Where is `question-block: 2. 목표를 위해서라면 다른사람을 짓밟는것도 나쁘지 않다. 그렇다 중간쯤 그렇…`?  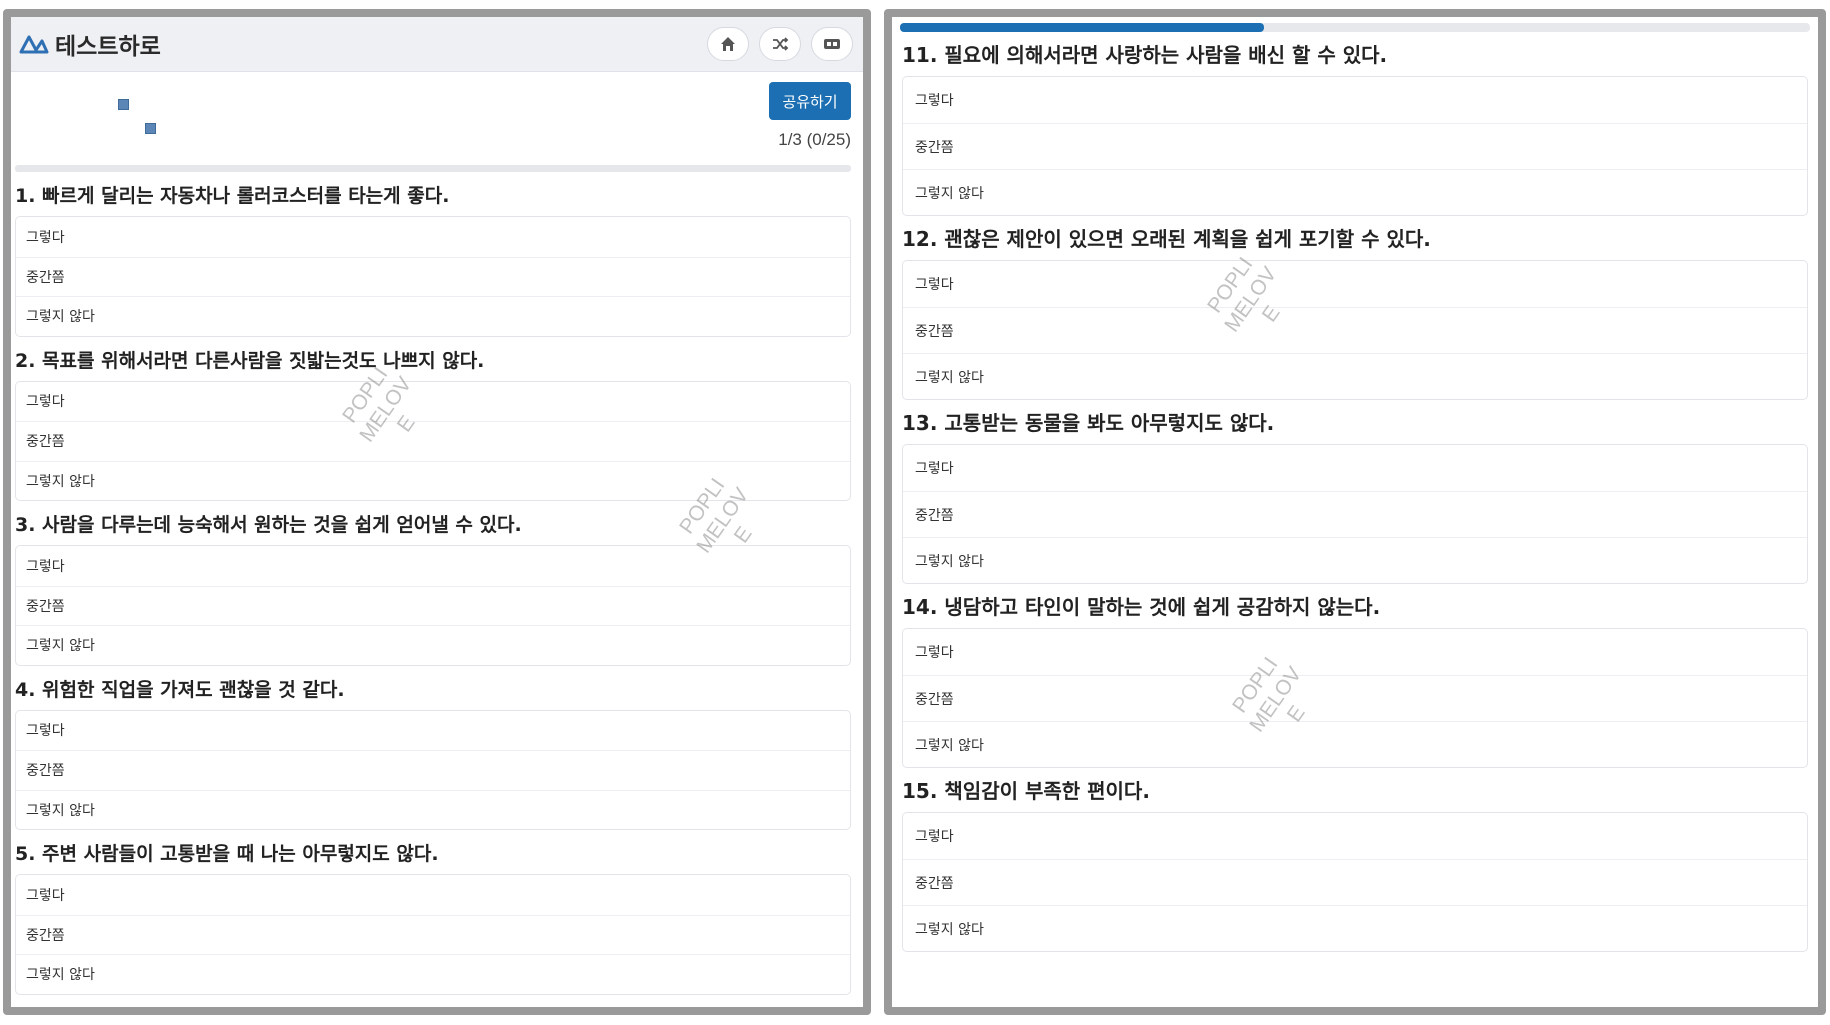
question-block: 2. 목표를 위해서라면 다른사람을 짓밟는것도 나쁘지 않다. 그렇다 중간쯤 그렇… is located at coordinates (433, 425).